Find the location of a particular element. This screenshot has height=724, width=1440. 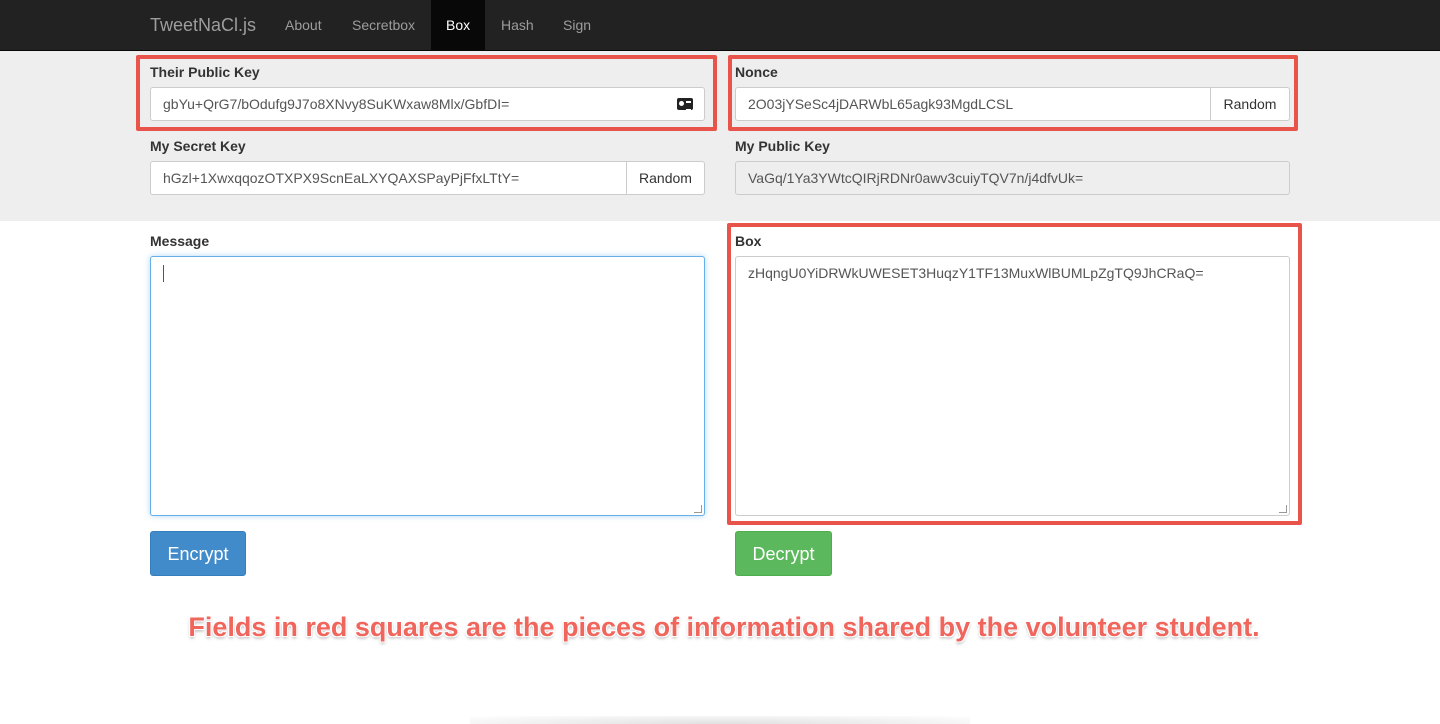

their-public-key-label: Their Public Key is located at coordinates (205, 72).